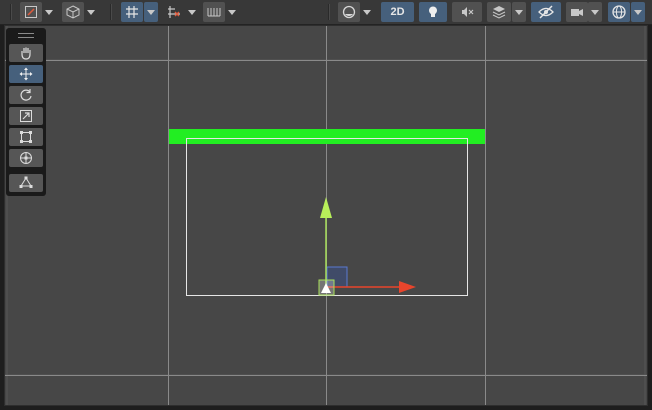  Describe the element at coordinates (26, 35) in the screenshot. I see `palette-drag-handle` at that location.